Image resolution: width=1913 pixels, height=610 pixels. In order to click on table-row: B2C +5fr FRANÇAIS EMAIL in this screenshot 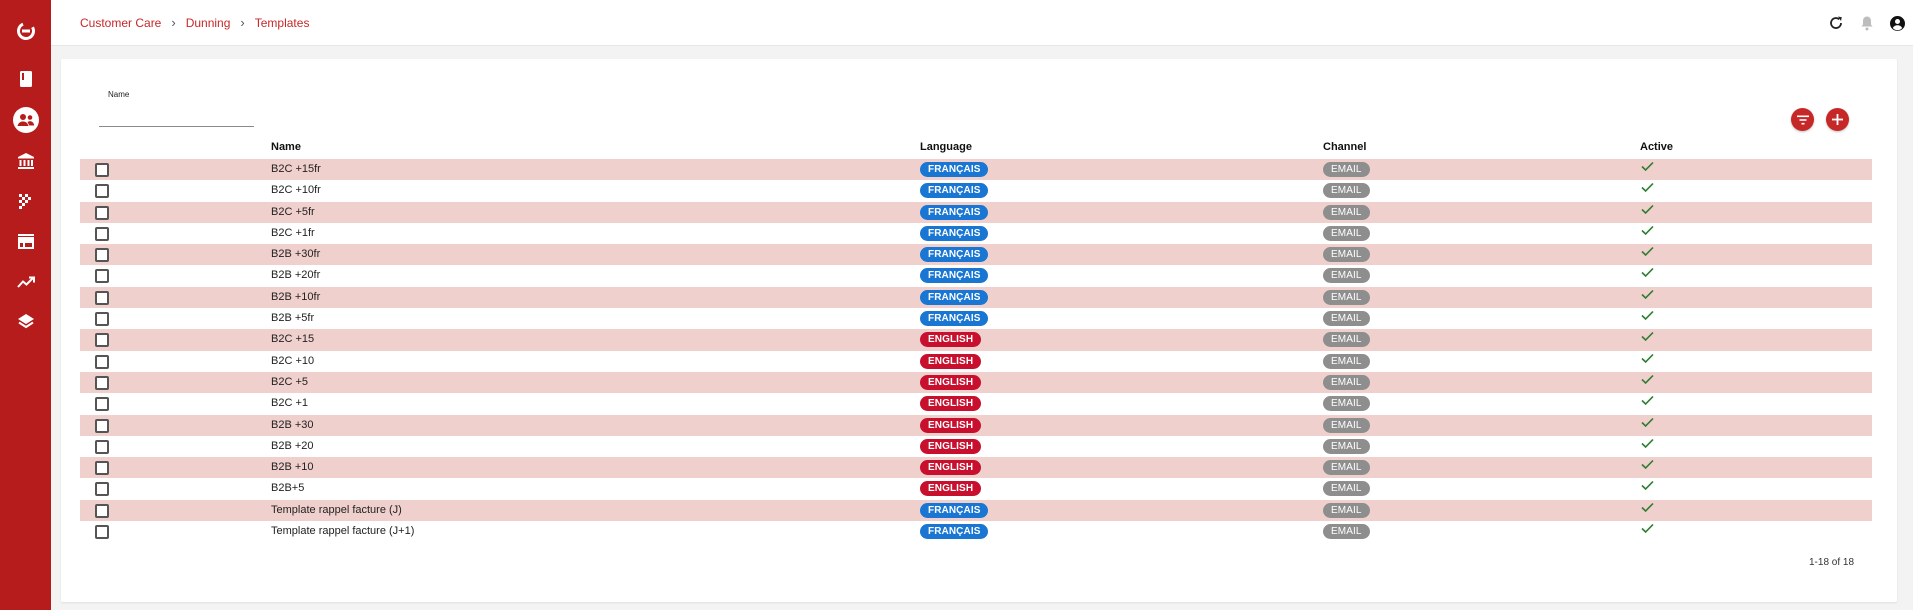, I will do `click(976, 212)`.